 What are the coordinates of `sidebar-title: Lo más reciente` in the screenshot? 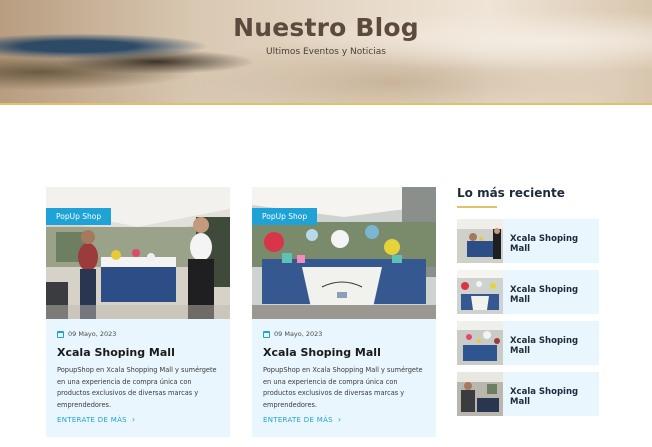 It's located at (511, 193).